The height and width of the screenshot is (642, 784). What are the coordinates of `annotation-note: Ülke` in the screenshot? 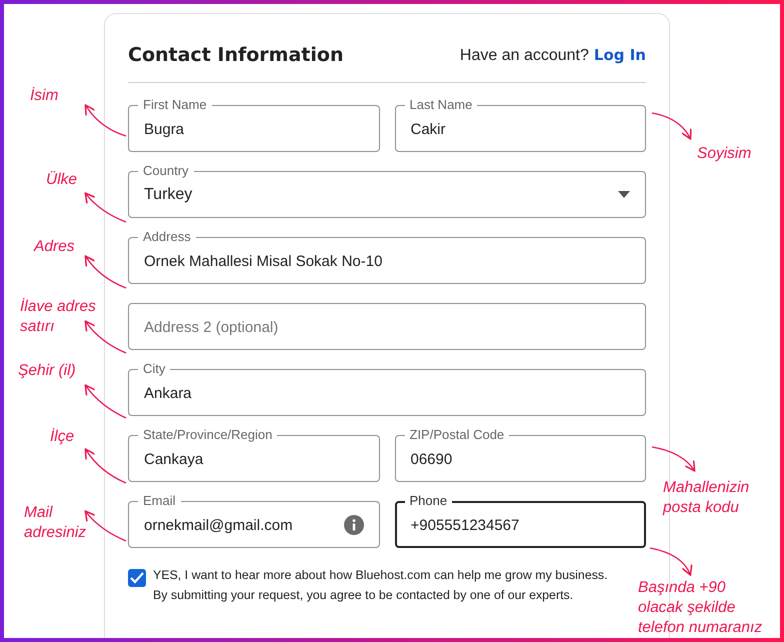 It's located at (62, 180).